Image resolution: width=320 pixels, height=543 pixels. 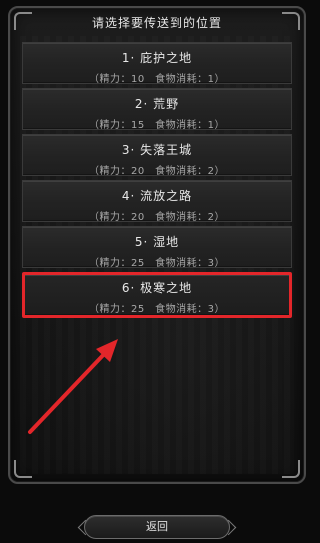 What do you see at coordinates (157, 125) in the screenshot?
I see `destination-cost: （精力：15 食物消耗：1）` at bounding box center [157, 125].